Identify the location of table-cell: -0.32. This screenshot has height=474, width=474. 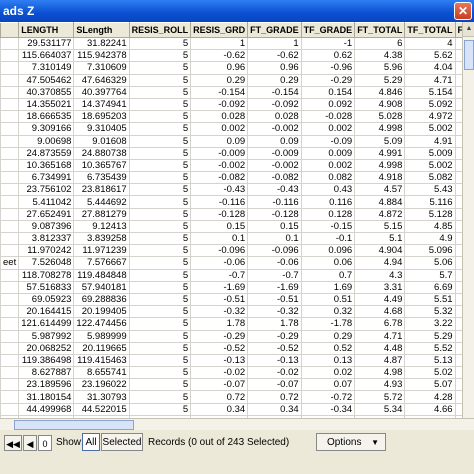
(274, 312).